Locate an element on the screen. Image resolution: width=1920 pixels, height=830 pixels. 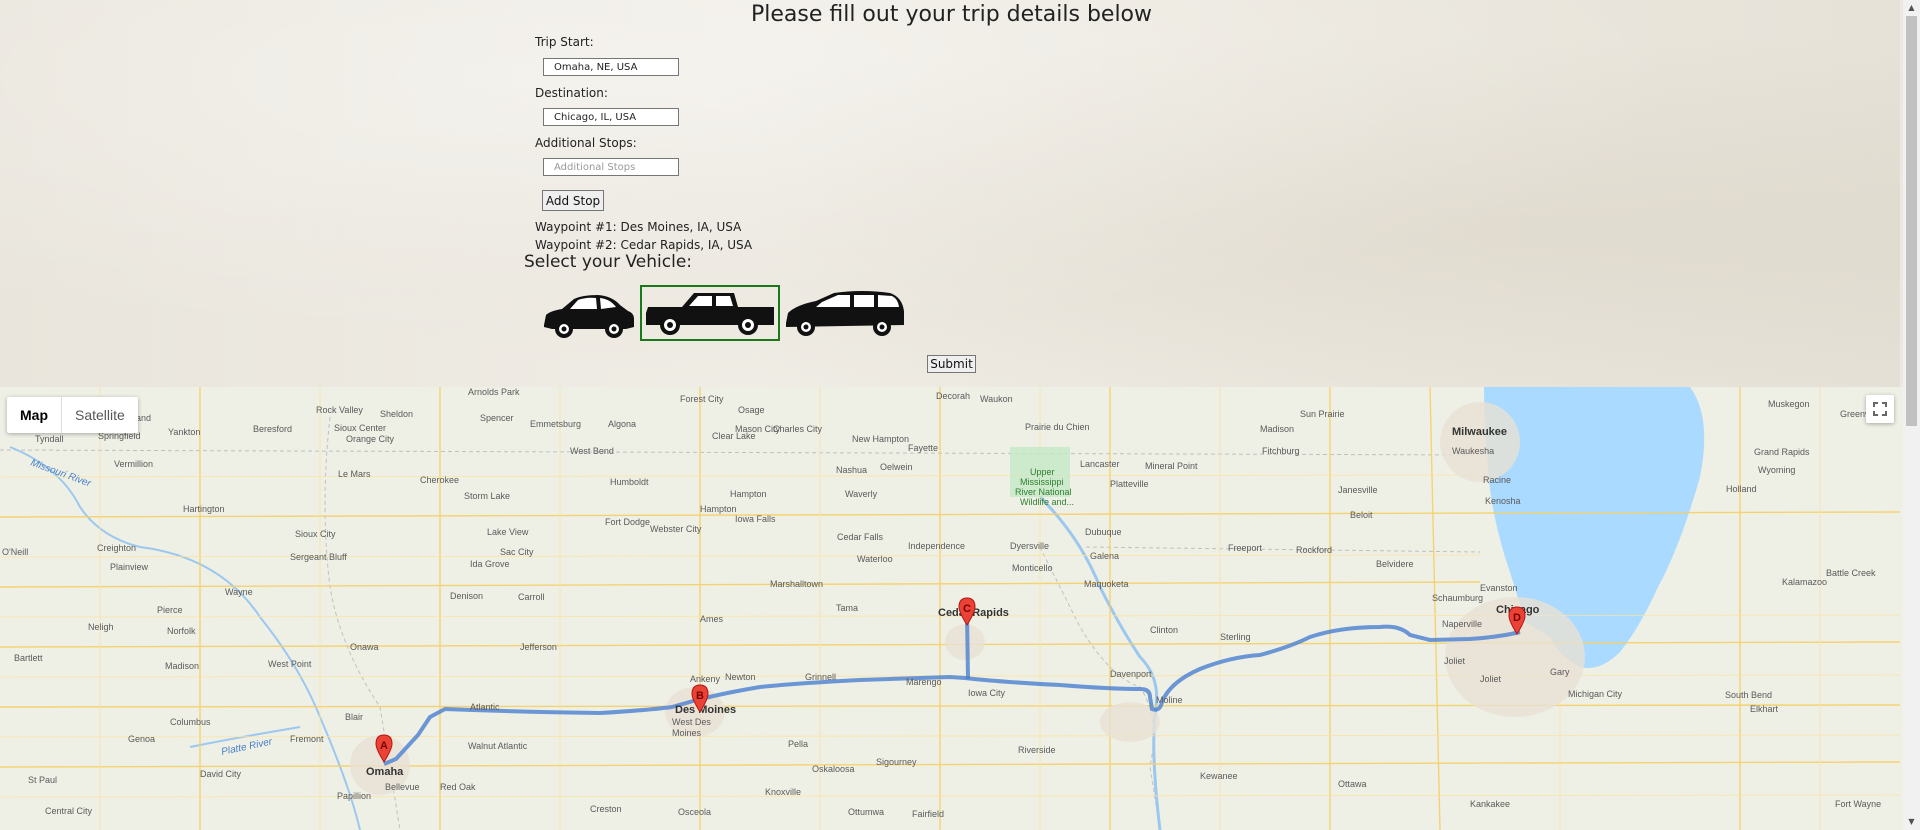
additional-stops-input is located at coordinates (611, 167).